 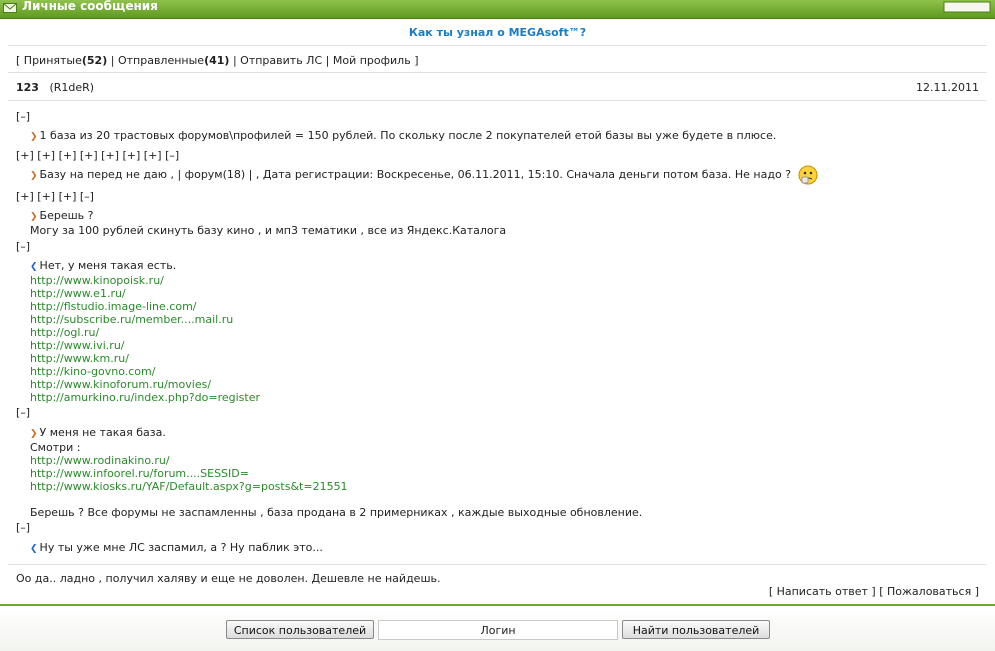 What do you see at coordinates (145, 397) in the screenshot?
I see `quoted-url: http://amurkino.ru/index.php?do=register` at bounding box center [145, 397].